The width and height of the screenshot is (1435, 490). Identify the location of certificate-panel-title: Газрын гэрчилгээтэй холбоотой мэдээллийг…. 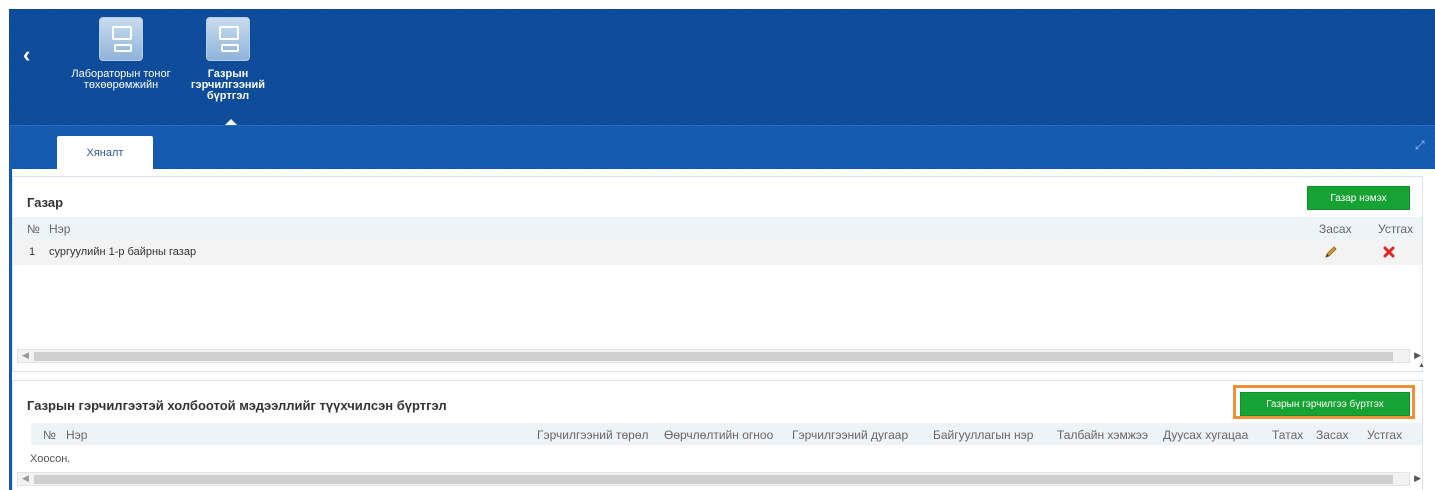
(237, 405).